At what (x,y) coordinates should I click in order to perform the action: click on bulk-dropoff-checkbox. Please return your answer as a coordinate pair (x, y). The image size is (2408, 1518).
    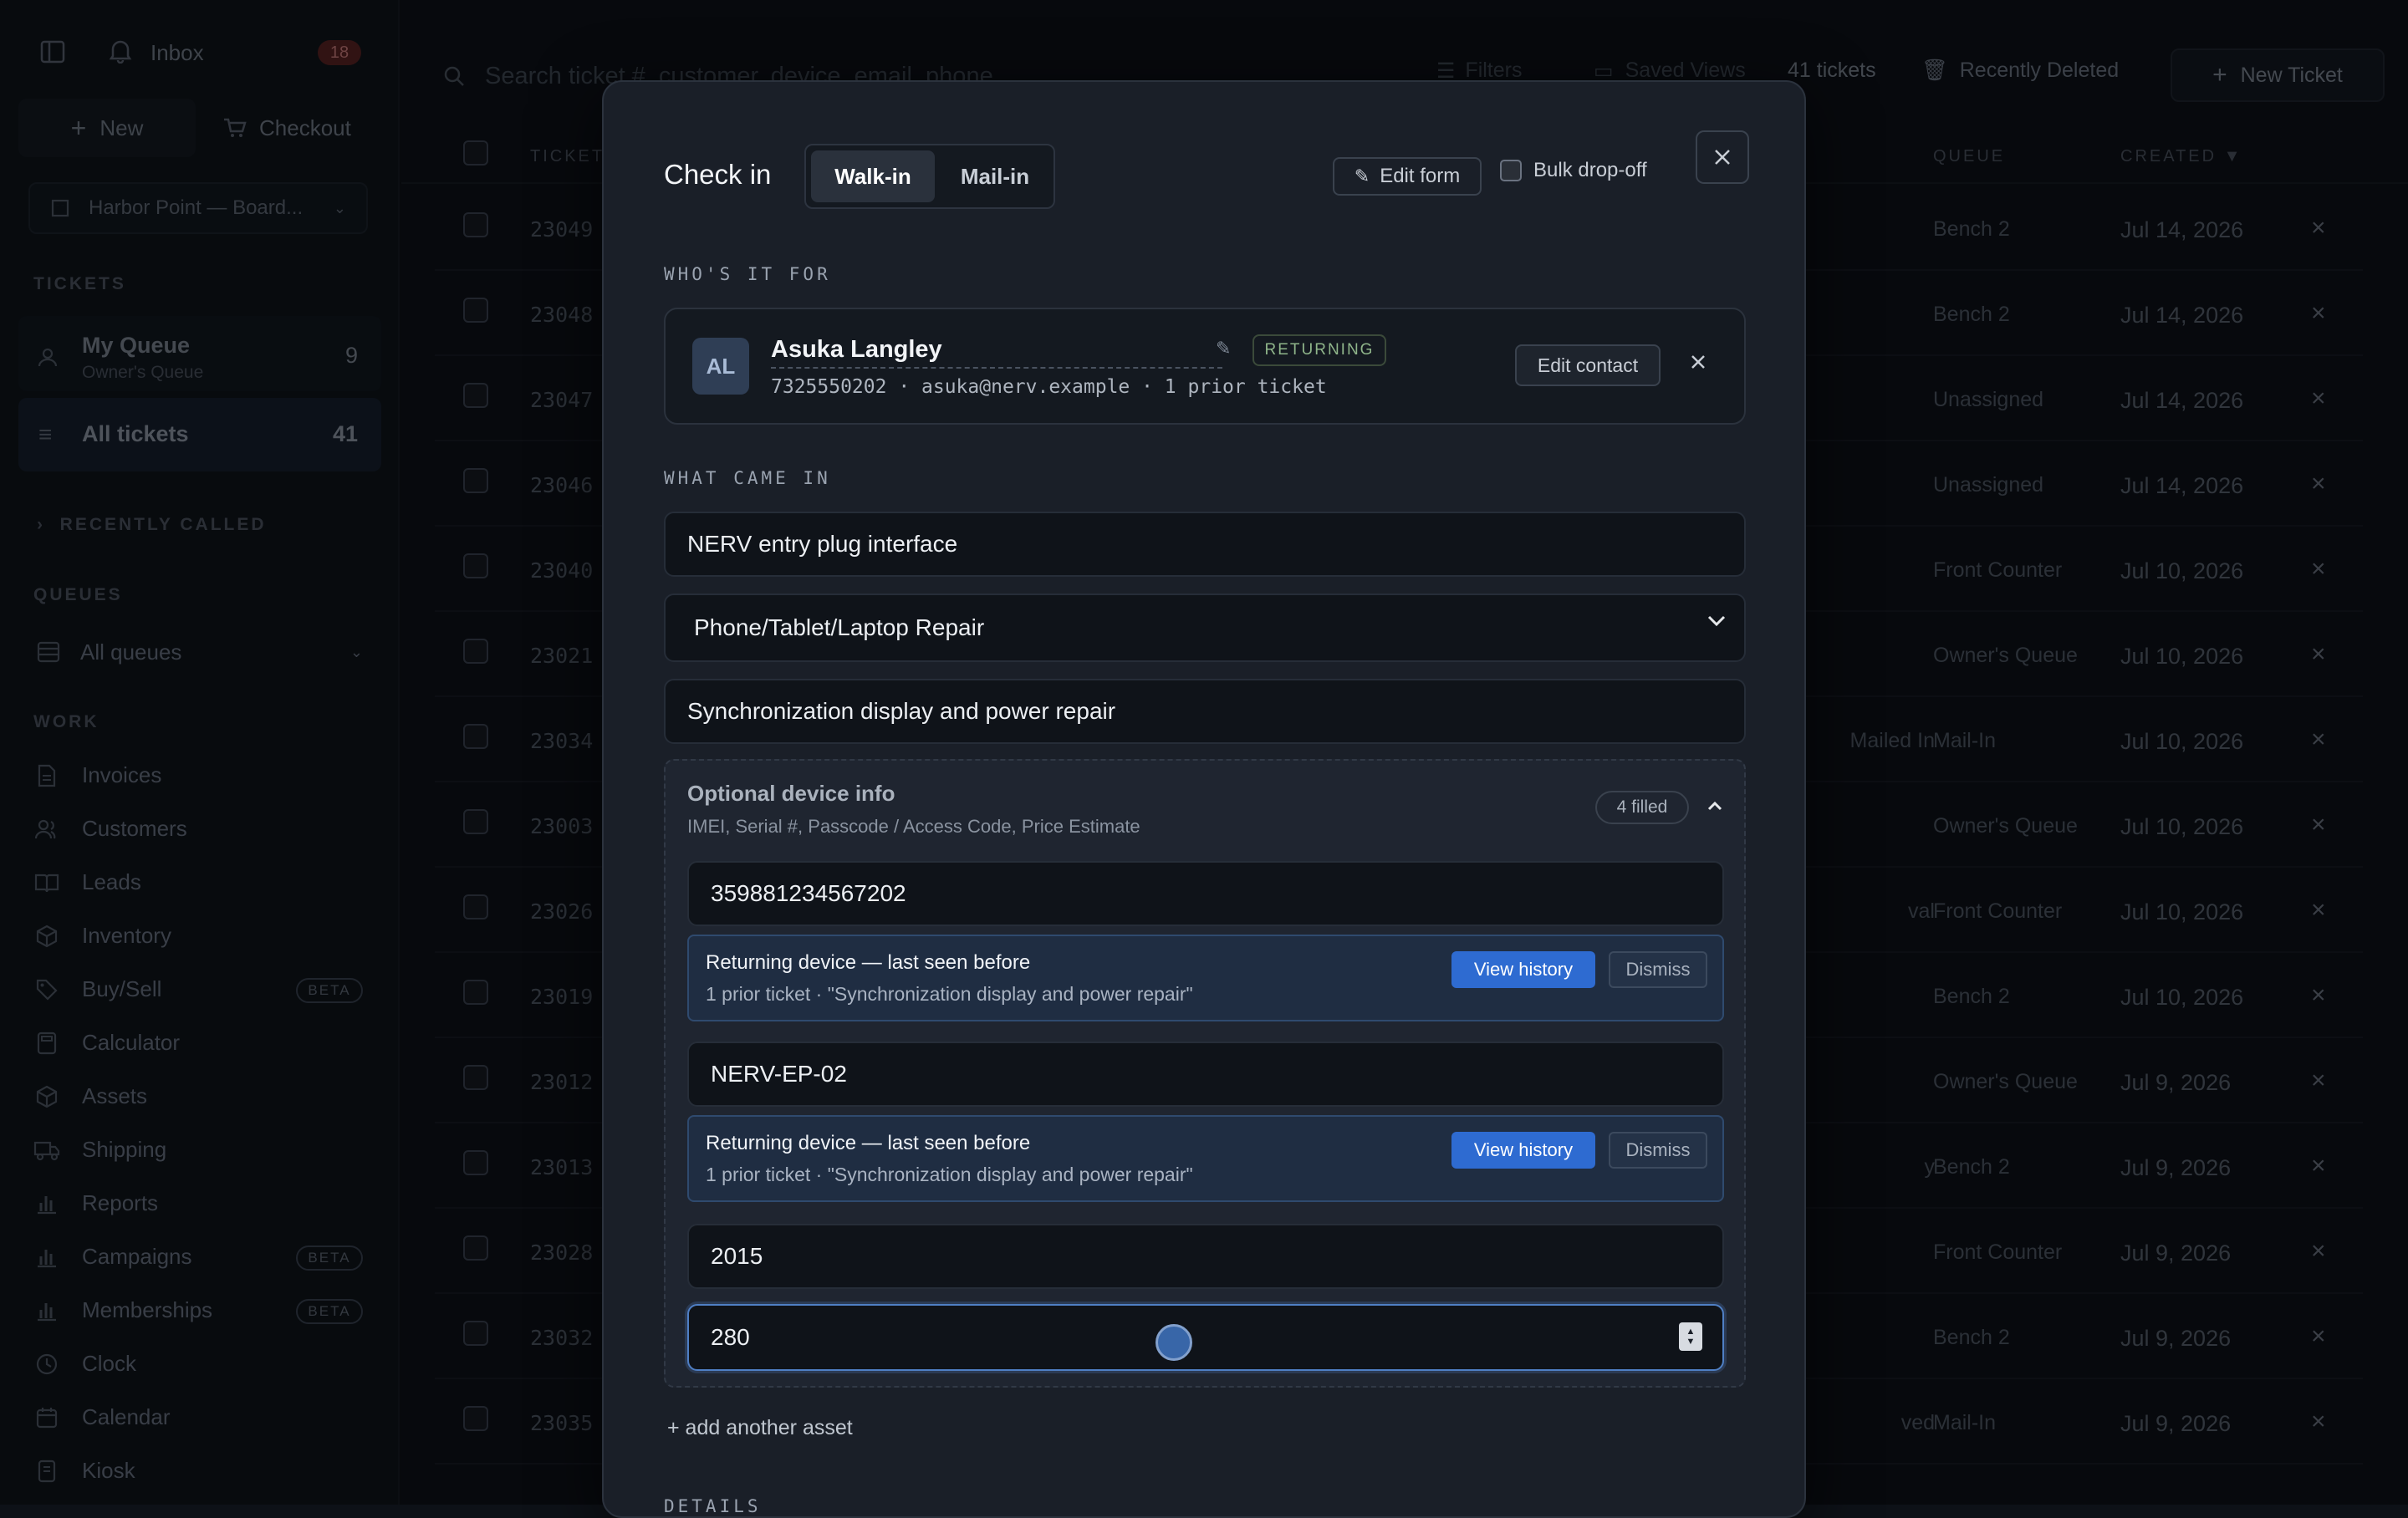
    Looking at the image, I should click on (1511, 170).